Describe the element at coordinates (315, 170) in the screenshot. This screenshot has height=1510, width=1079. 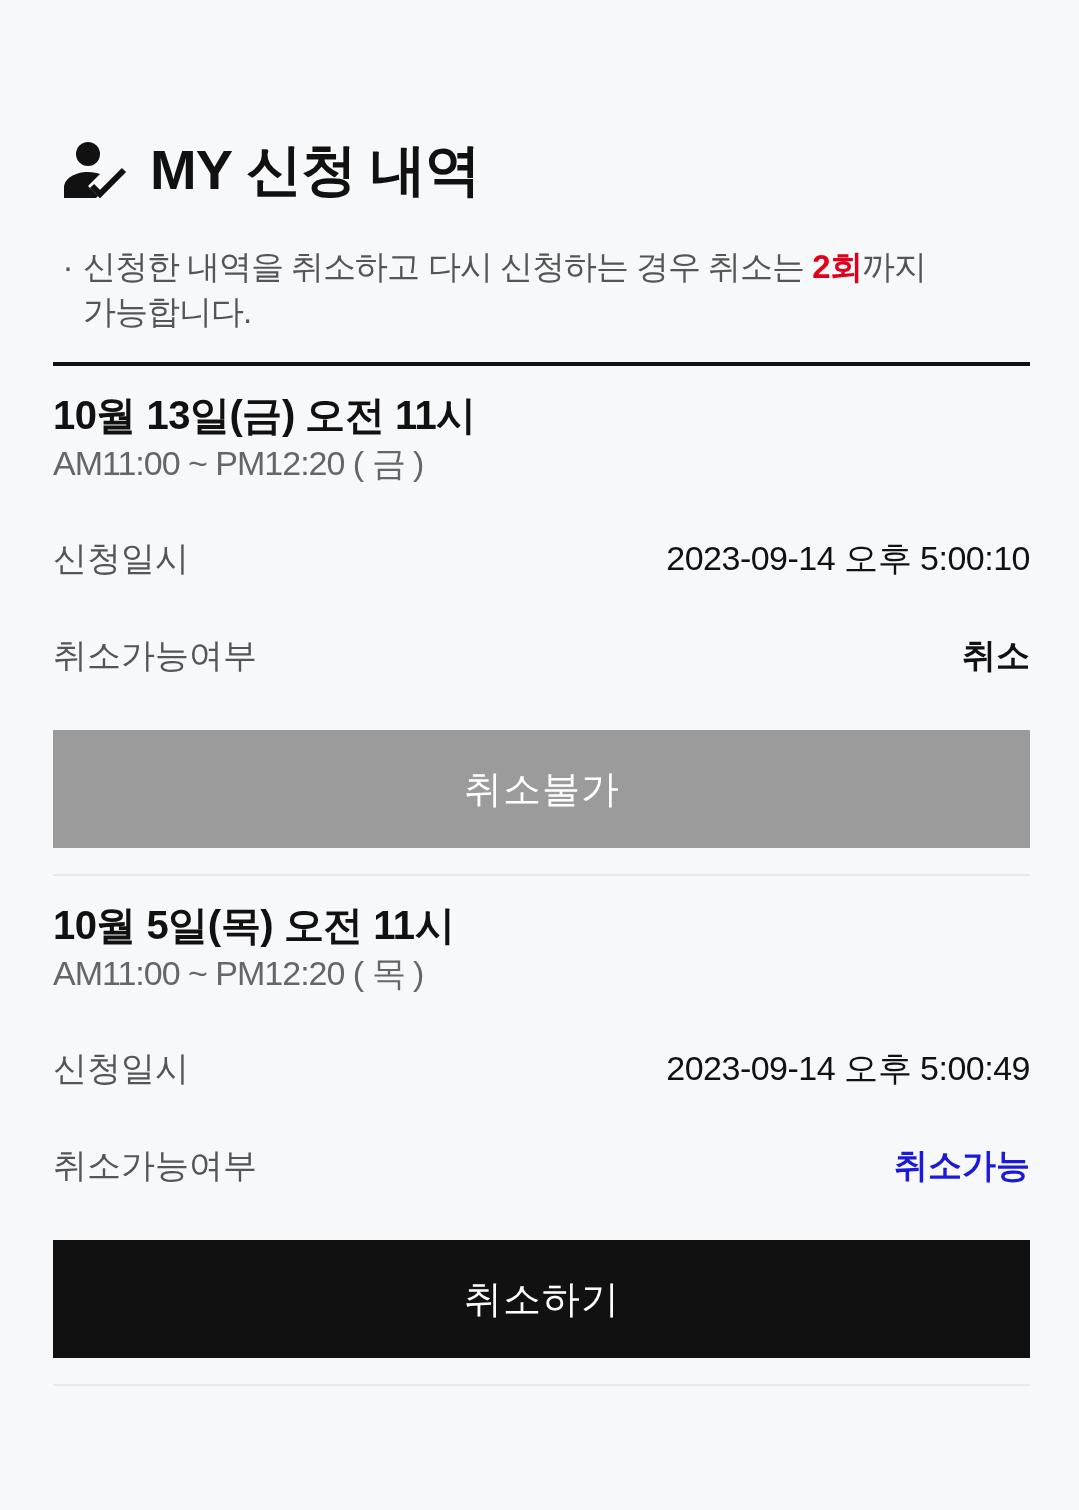
I see `page-title: MY 신청 내역` at that location.